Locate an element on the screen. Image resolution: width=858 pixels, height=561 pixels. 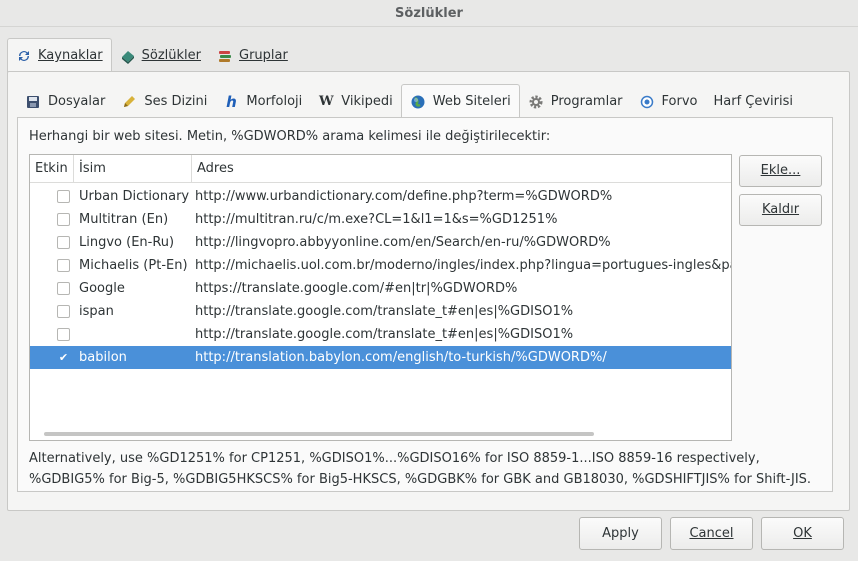
ok-button: OK is located at coordinates (802, 533).